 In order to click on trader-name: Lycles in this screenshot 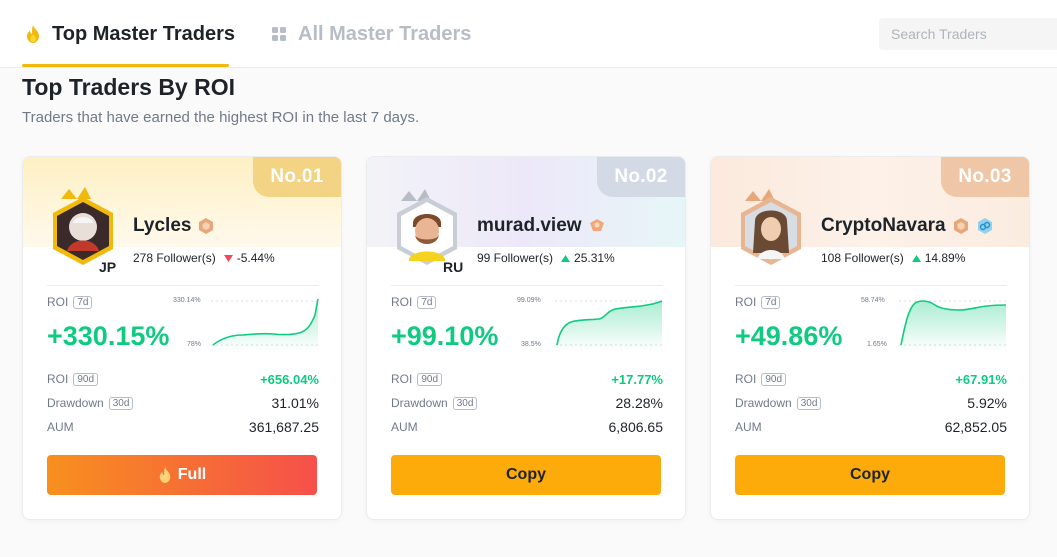, I will do `click(162, 226)`.